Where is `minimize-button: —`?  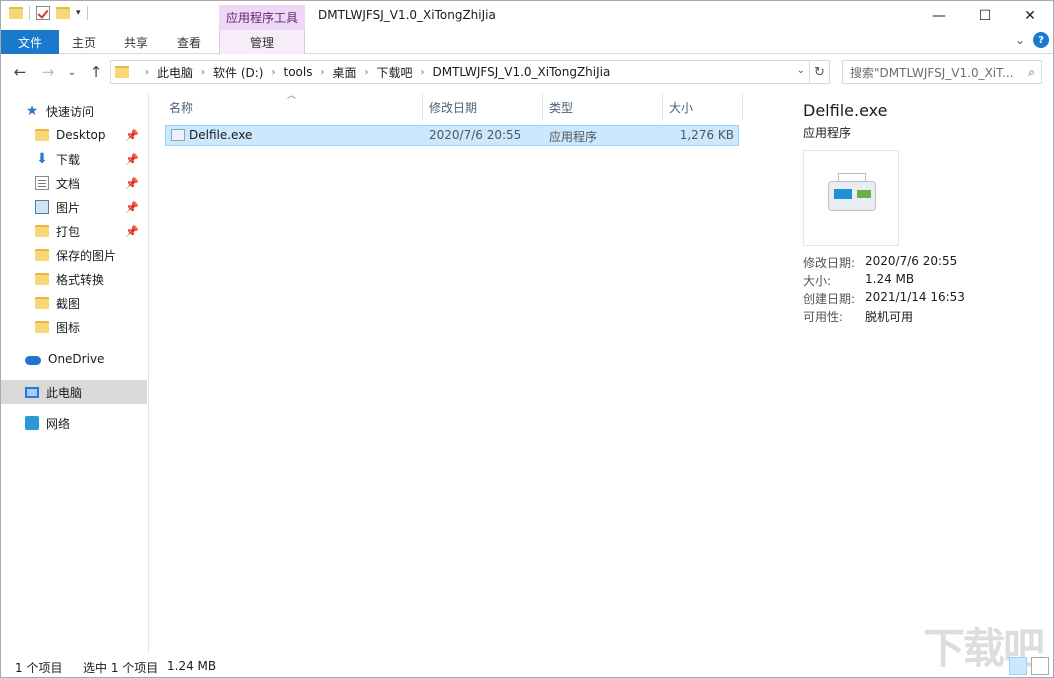
minimize-button: — is located at coordinates (939, 15).